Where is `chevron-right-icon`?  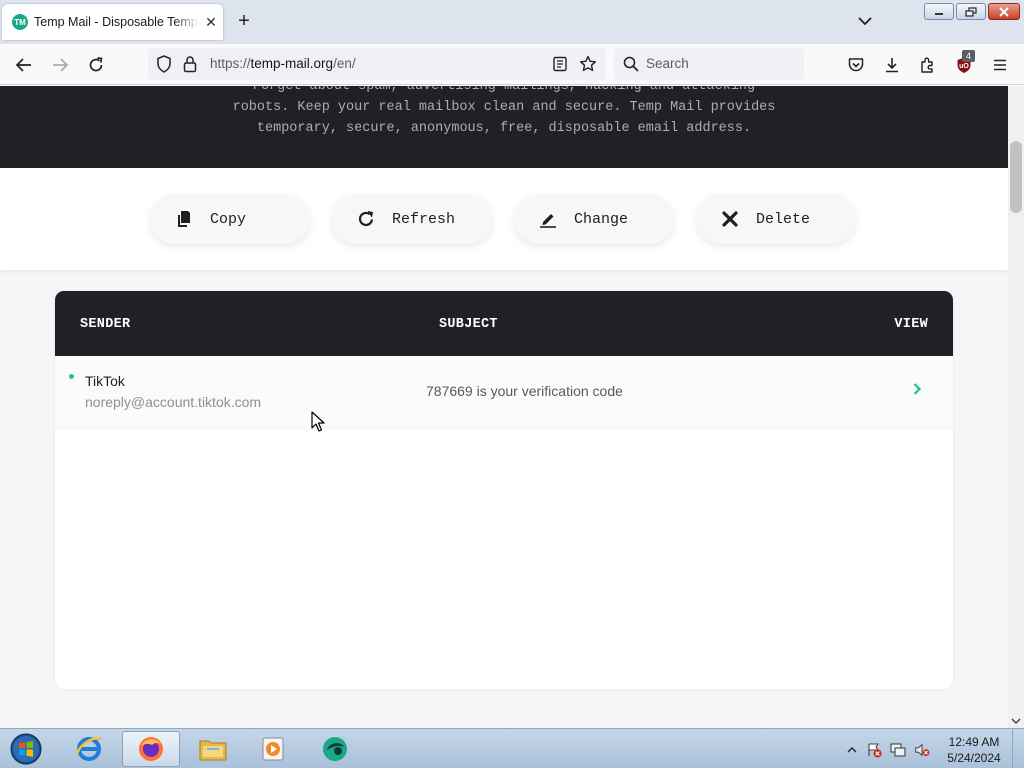 chevron-right-icon is located at coordinates (917, 389).